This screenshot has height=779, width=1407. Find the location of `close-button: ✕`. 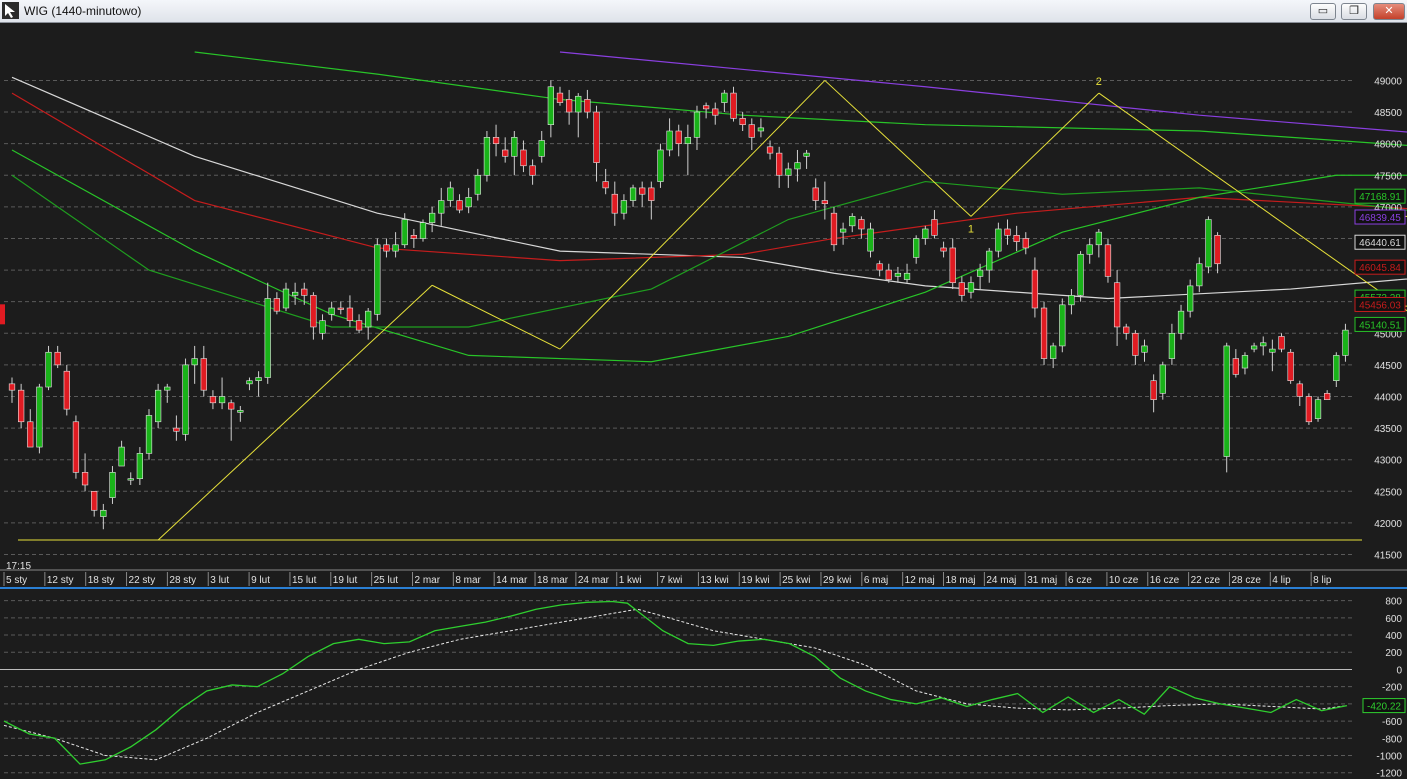

close-button: ✕ is located at coordinates (1389, 11).